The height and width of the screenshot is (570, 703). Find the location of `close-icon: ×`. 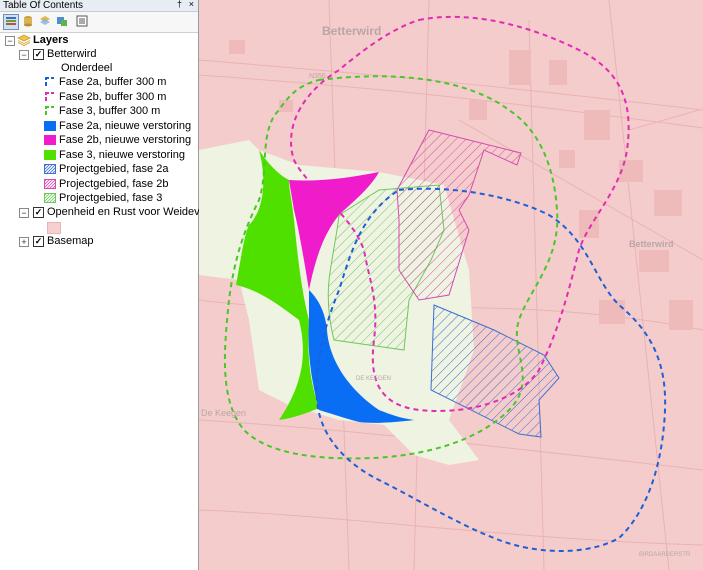

close-icon: × is located at coordinates (191, 5).